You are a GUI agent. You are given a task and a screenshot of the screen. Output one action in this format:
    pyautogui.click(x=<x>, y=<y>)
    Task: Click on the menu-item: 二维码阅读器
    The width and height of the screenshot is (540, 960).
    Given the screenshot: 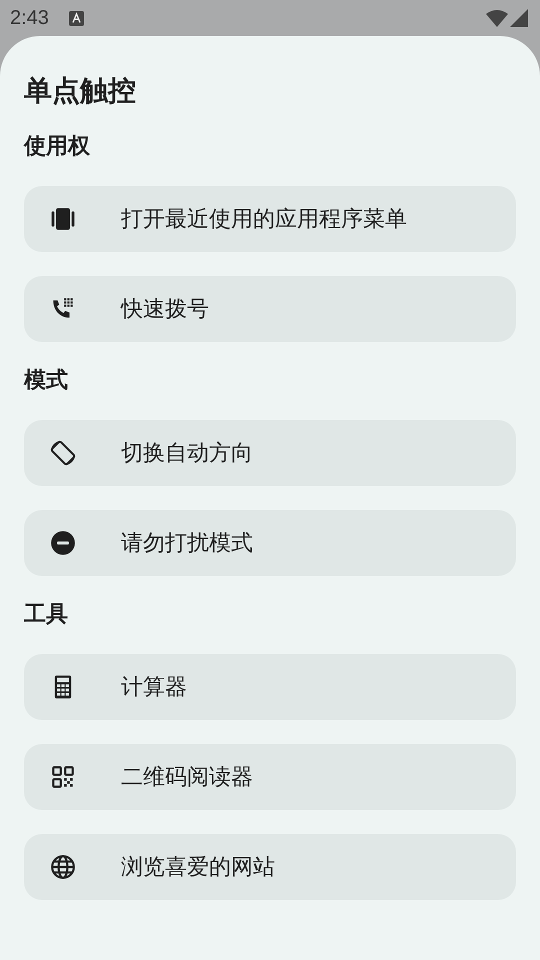 What is the action you would take?
    pyautogui.click(x=270, y=777)
    